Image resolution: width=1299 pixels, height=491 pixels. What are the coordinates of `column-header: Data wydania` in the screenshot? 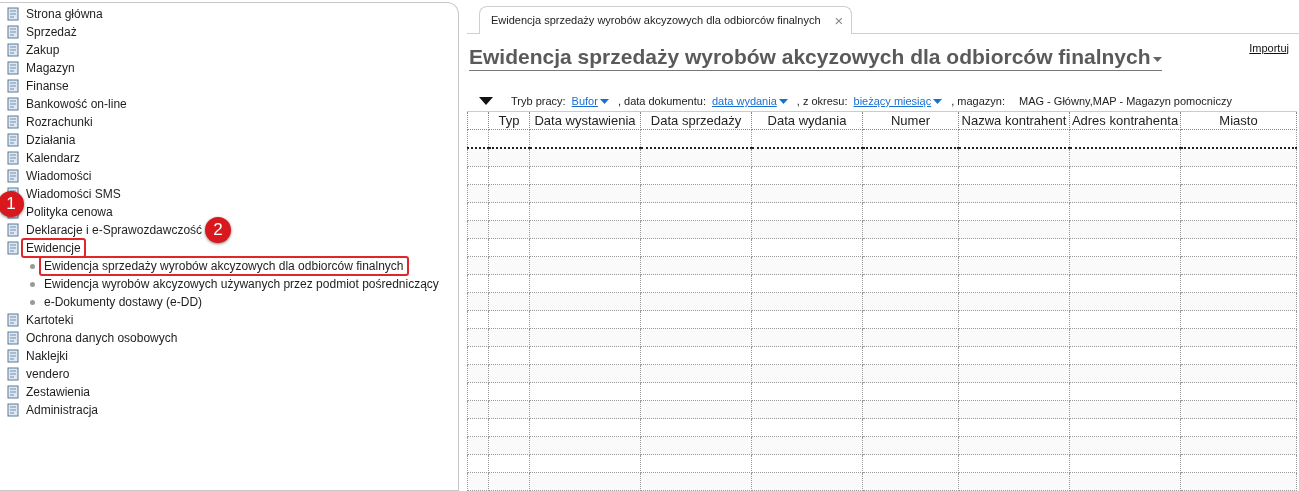 It's located at (807, 120).